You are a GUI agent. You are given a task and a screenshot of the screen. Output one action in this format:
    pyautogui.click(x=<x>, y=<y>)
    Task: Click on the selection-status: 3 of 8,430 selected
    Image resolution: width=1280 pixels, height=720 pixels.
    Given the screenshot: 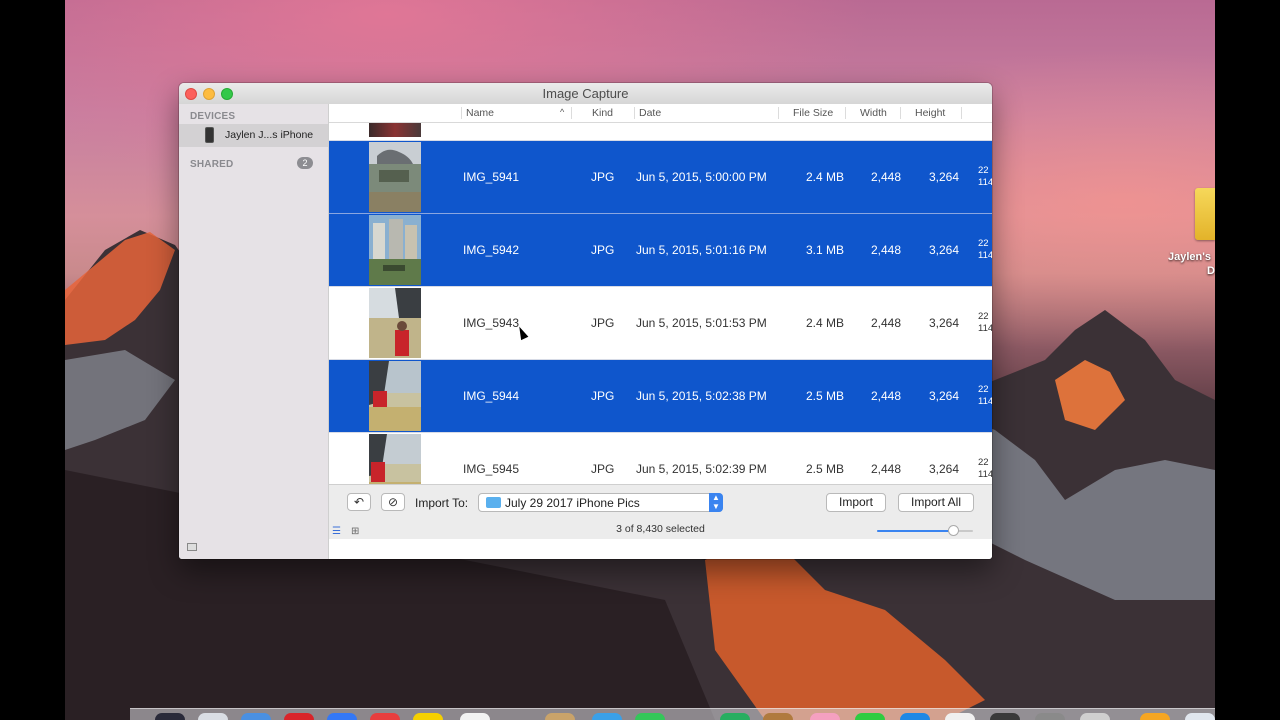 What is the action you would take?
    pyautogui.click(x=660, y=529)
    